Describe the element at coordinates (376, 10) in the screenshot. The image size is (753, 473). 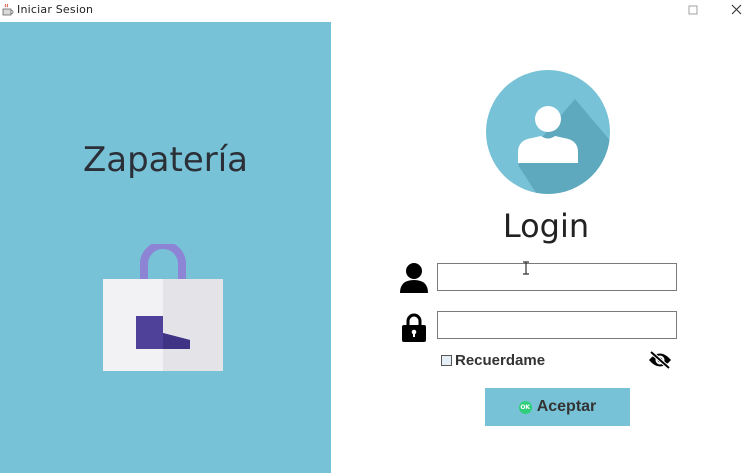
I see `title-bar: Iniciar Sesion` at that location.